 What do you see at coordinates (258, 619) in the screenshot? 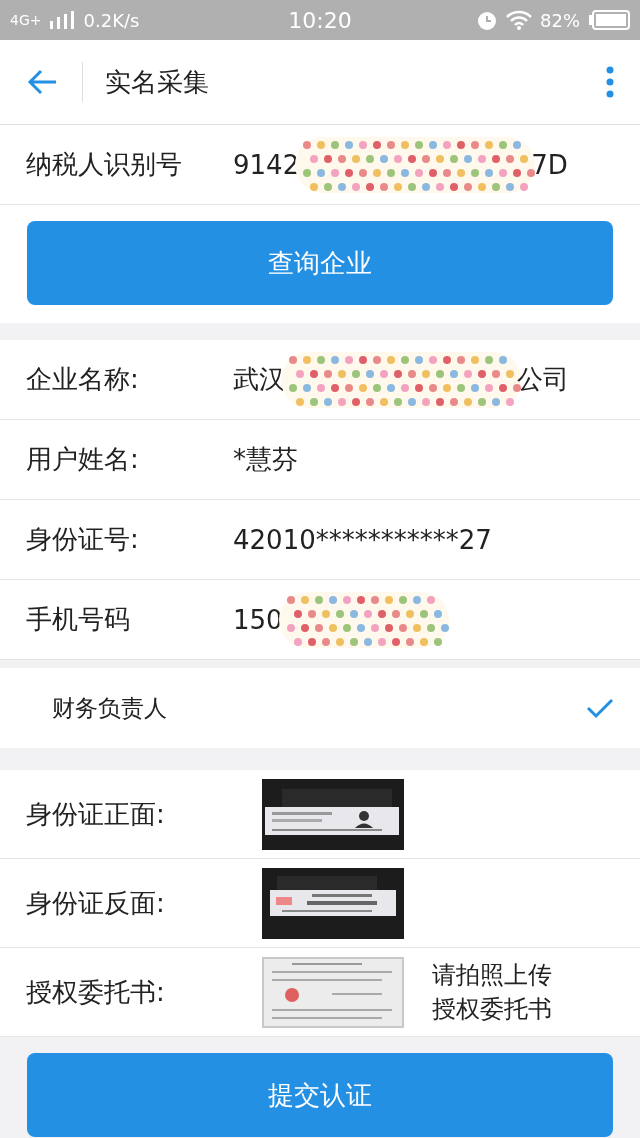
I see `field-value: 150` at bounding box center [258, 619].